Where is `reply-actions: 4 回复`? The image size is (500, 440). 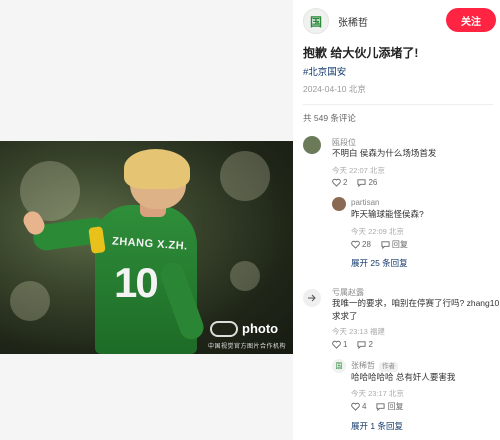
reply-actions: 4 回复 is located at coordinates (382, 406).